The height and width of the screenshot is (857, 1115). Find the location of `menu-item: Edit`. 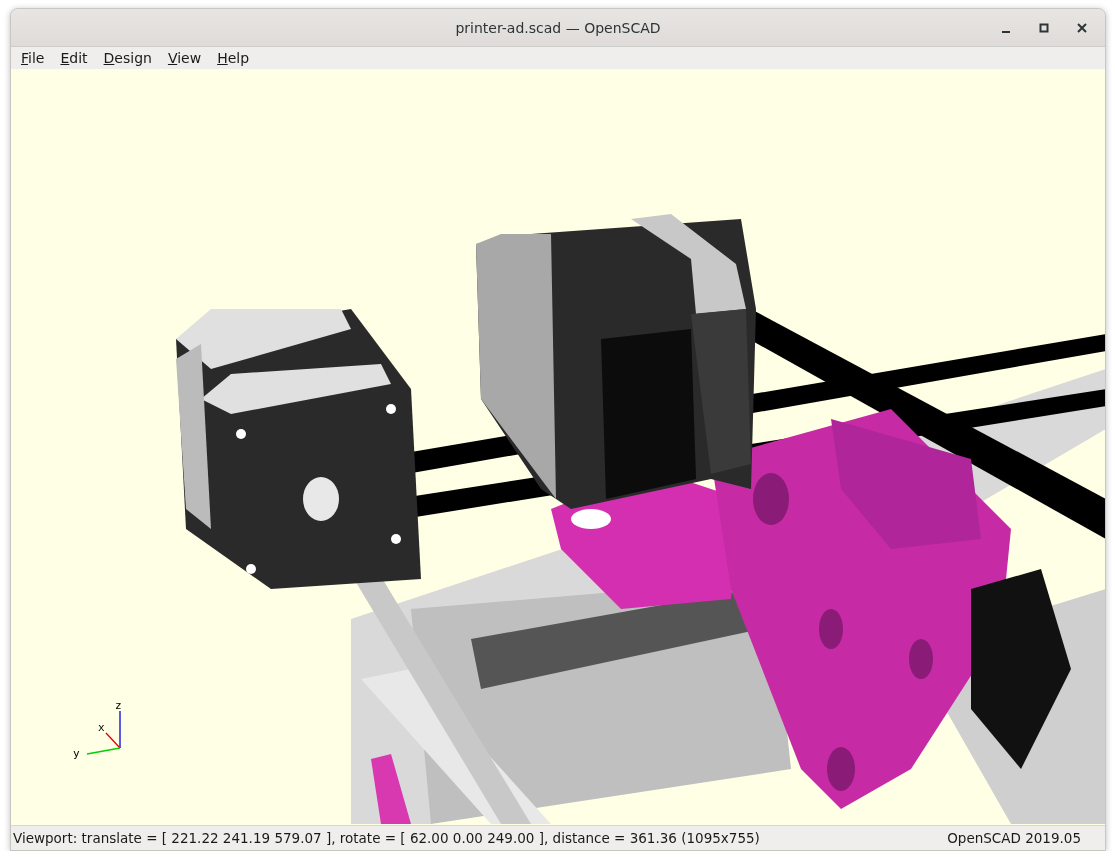

menu-item: Edit is located at coordinates (74, 58).